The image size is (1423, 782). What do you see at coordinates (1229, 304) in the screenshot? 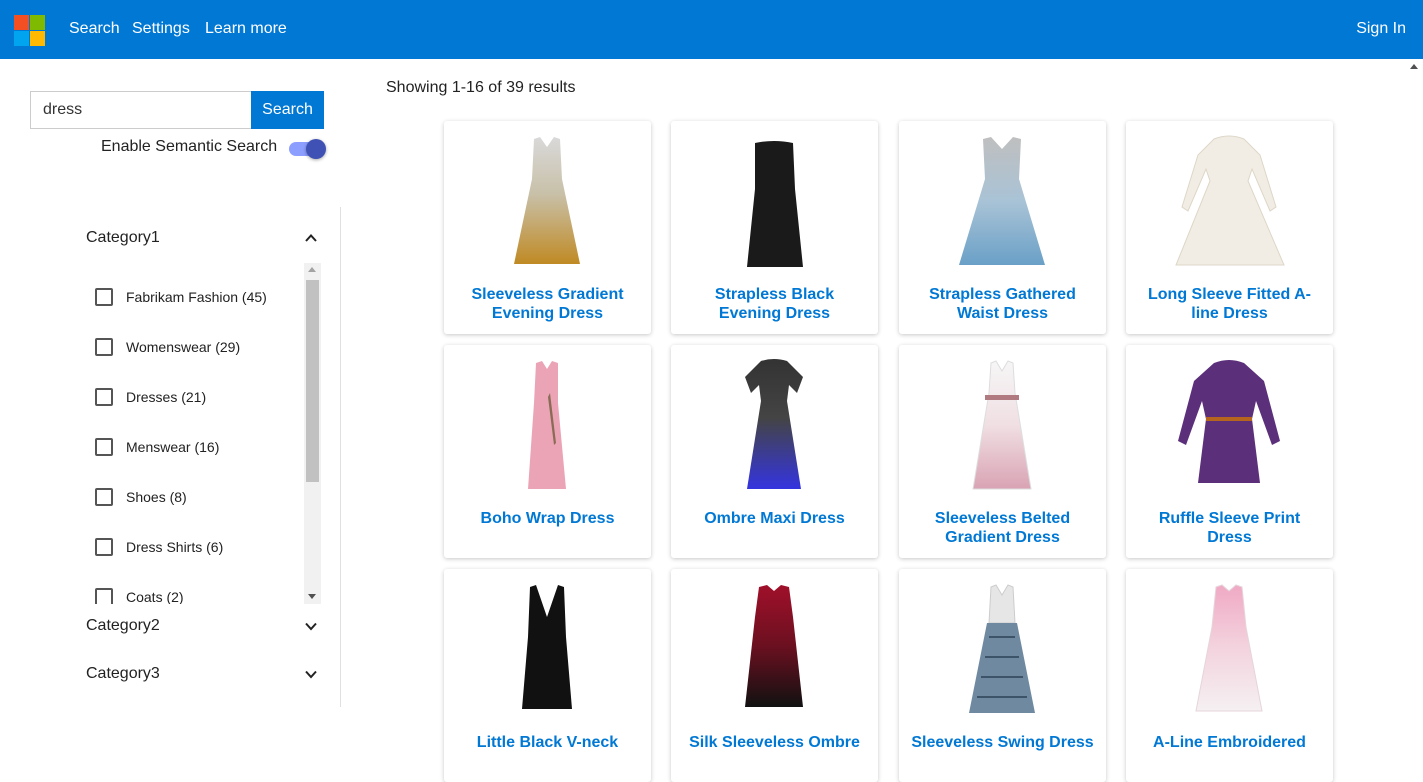
I see `product-title: Long Sleeve Fitted A-line Dress` at bounding box center [1229, 304].